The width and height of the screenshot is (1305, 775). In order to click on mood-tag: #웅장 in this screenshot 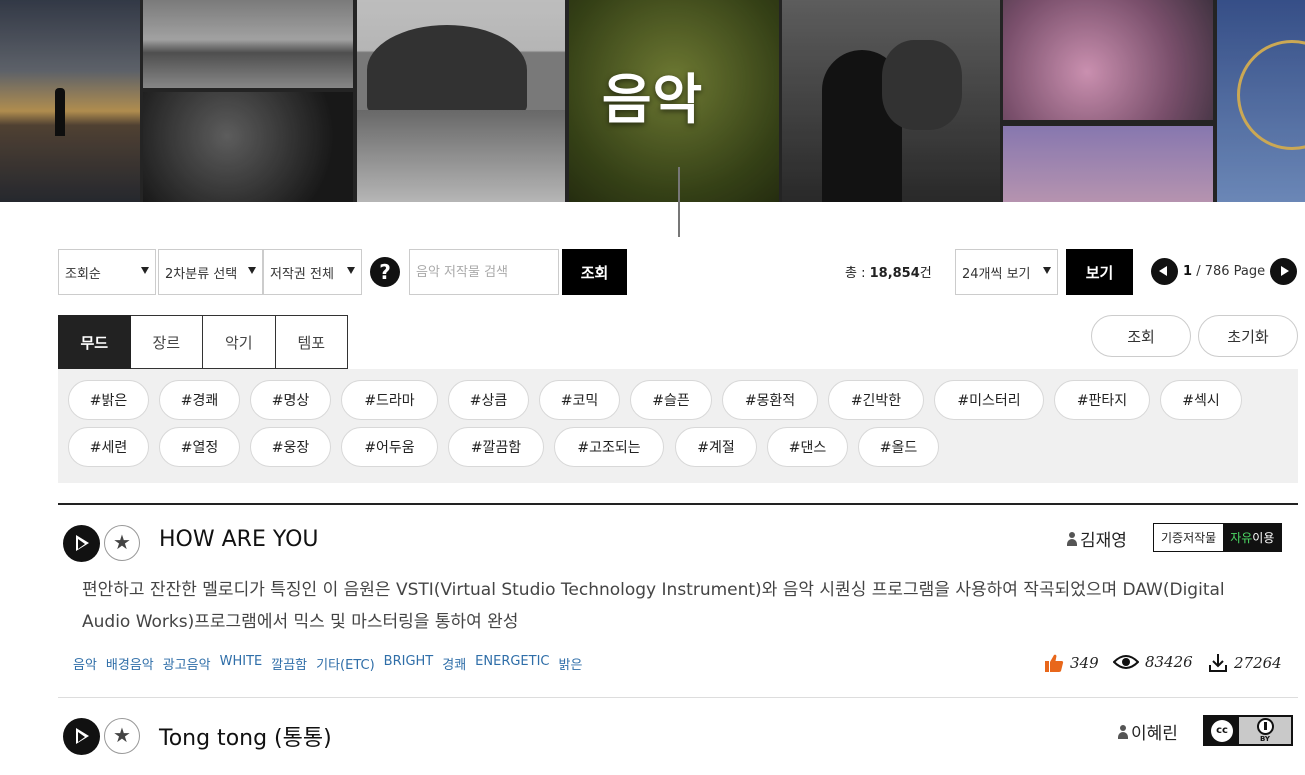, I will do `click(290, 447)`.